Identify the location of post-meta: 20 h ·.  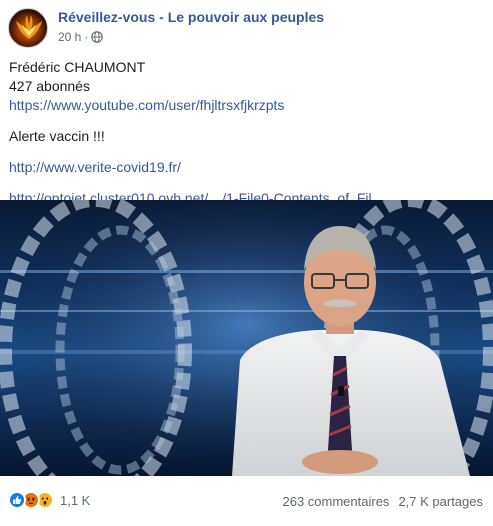
(81, 37).